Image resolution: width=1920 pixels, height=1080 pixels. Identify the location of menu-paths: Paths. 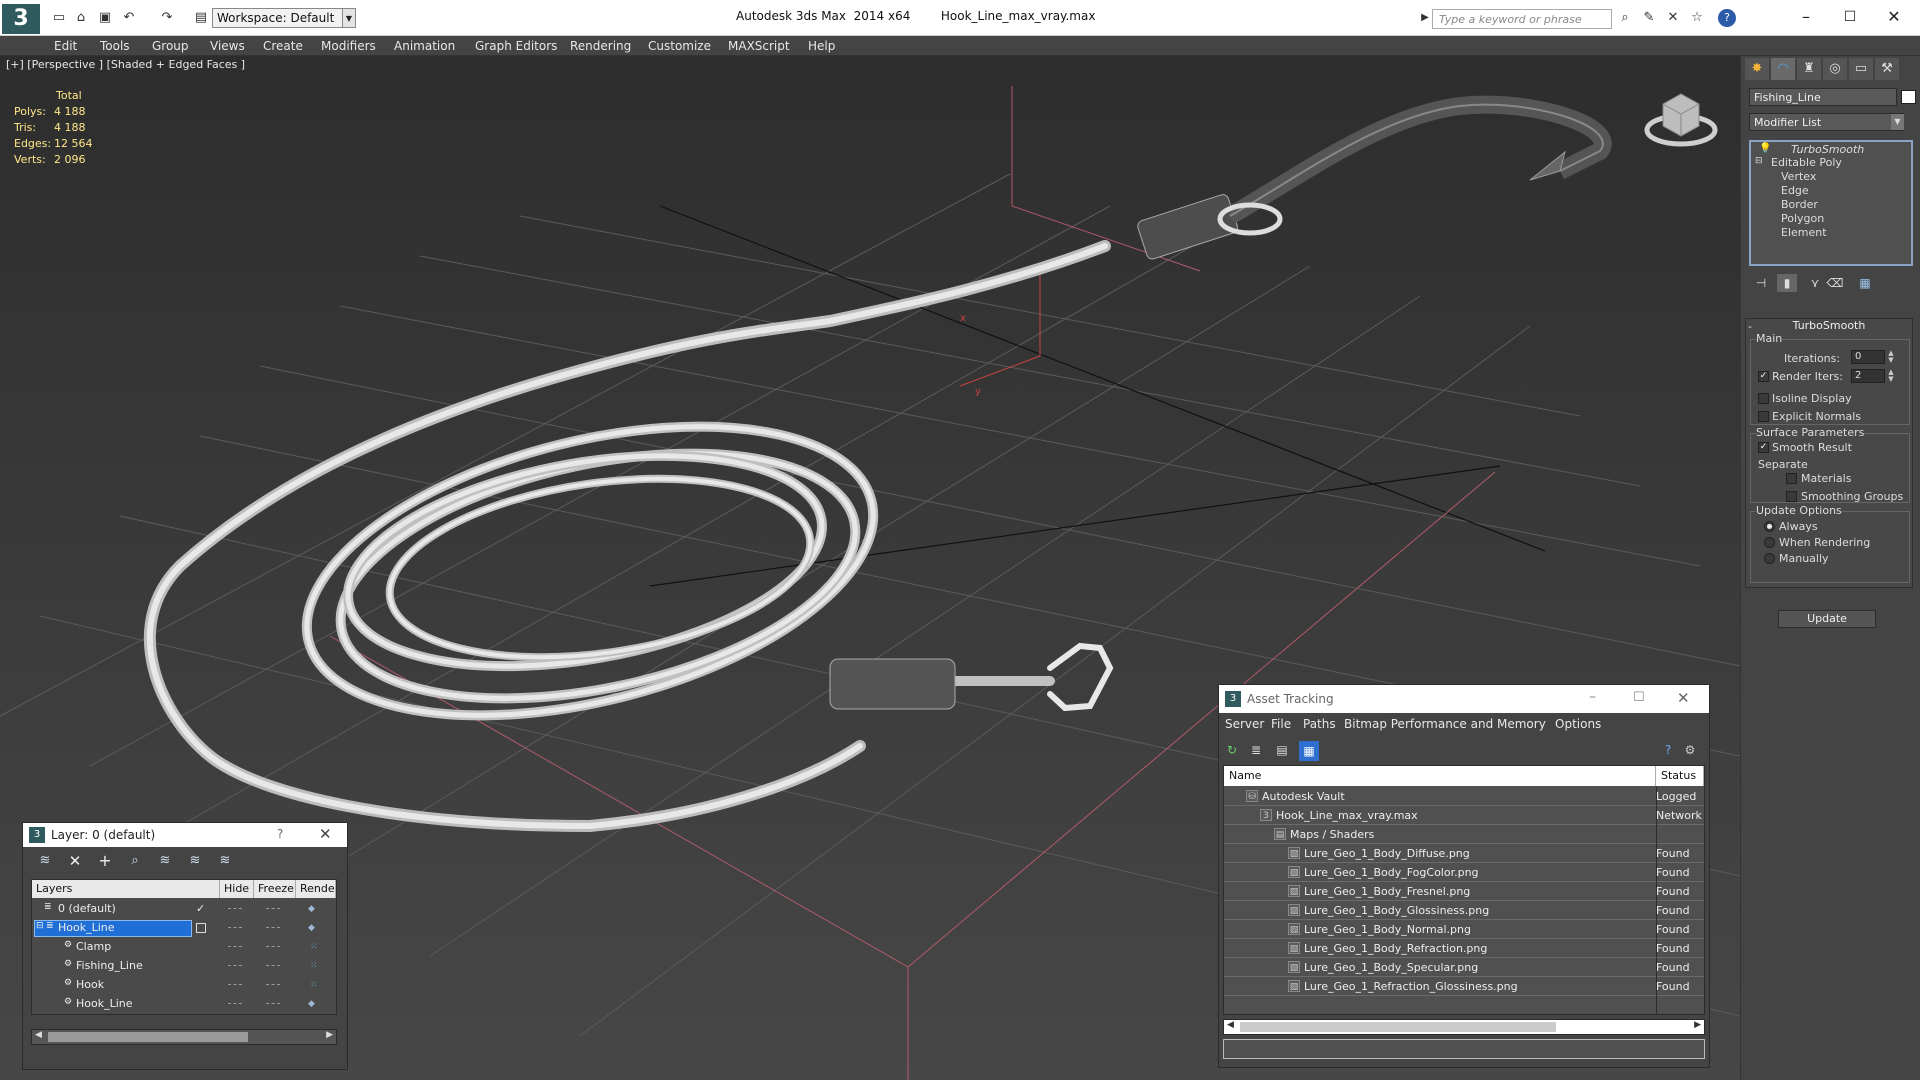
(1319, 724).